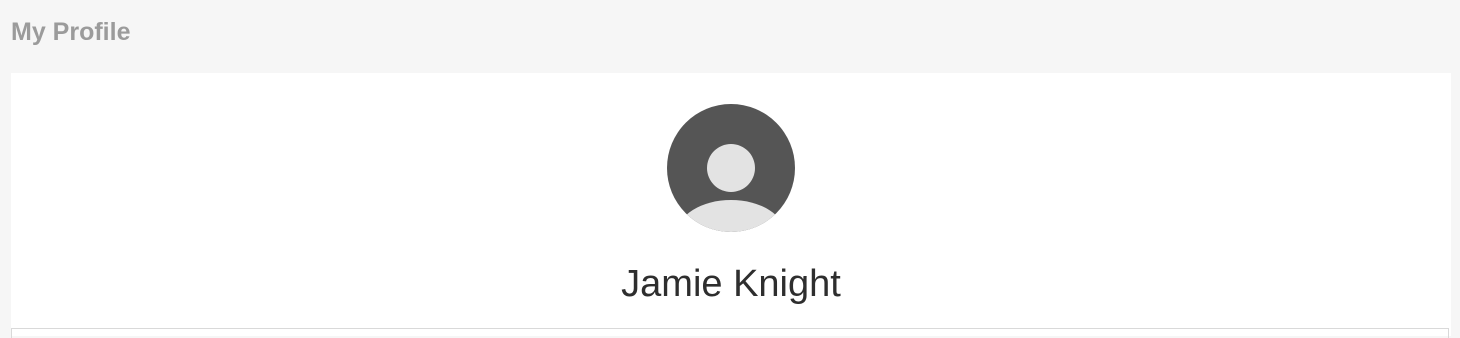  What do you see at coordinates (730, 333) in the screenshot?
I see `section-divider` at bounding box center [730, 333].